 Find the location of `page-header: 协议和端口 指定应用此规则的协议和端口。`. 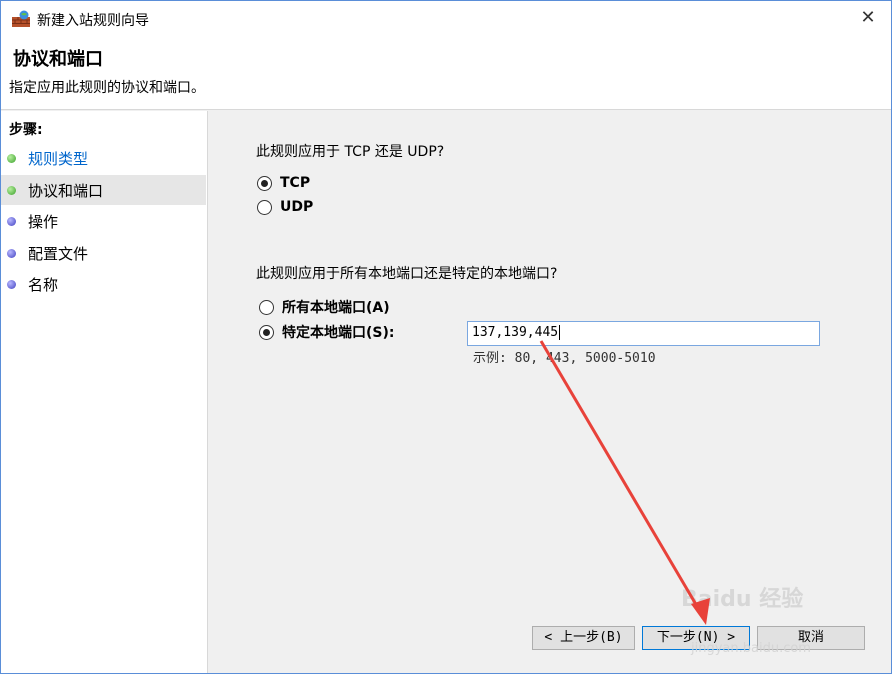

page-header: 协议和端口 指定应用此规则的协议和端口。 is located at coordinates (446, 73).